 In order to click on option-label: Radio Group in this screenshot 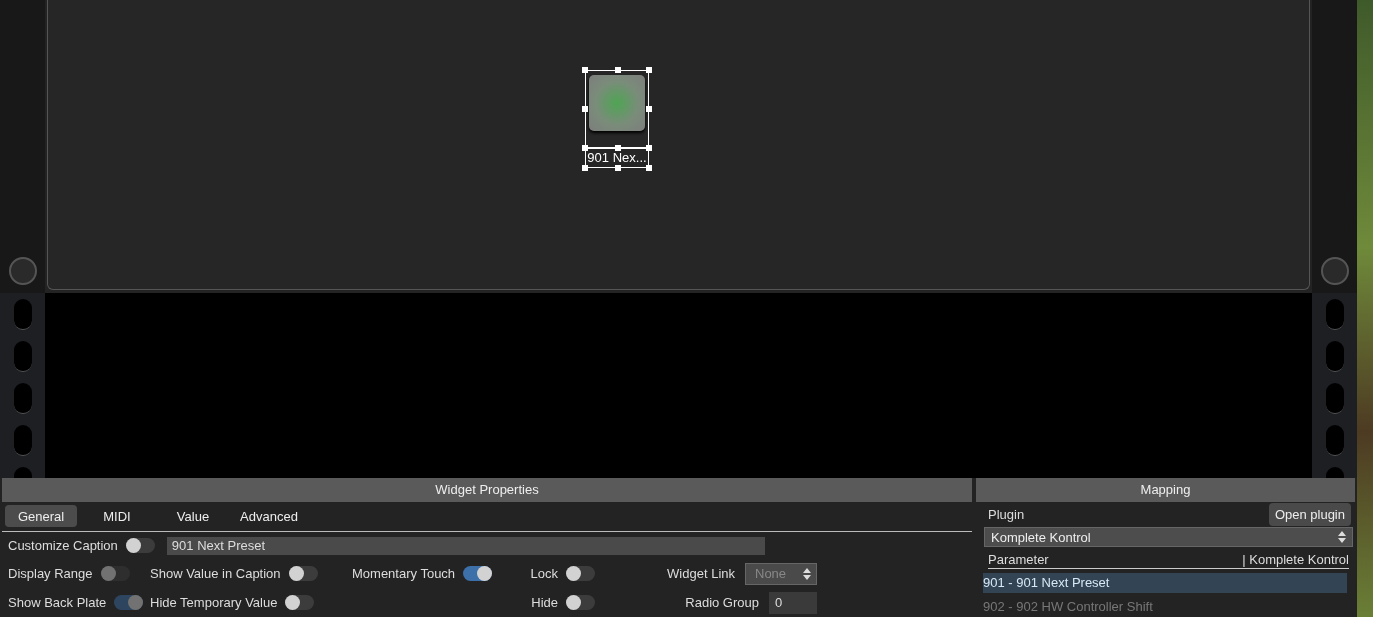, I will do `click(722, 603)`.